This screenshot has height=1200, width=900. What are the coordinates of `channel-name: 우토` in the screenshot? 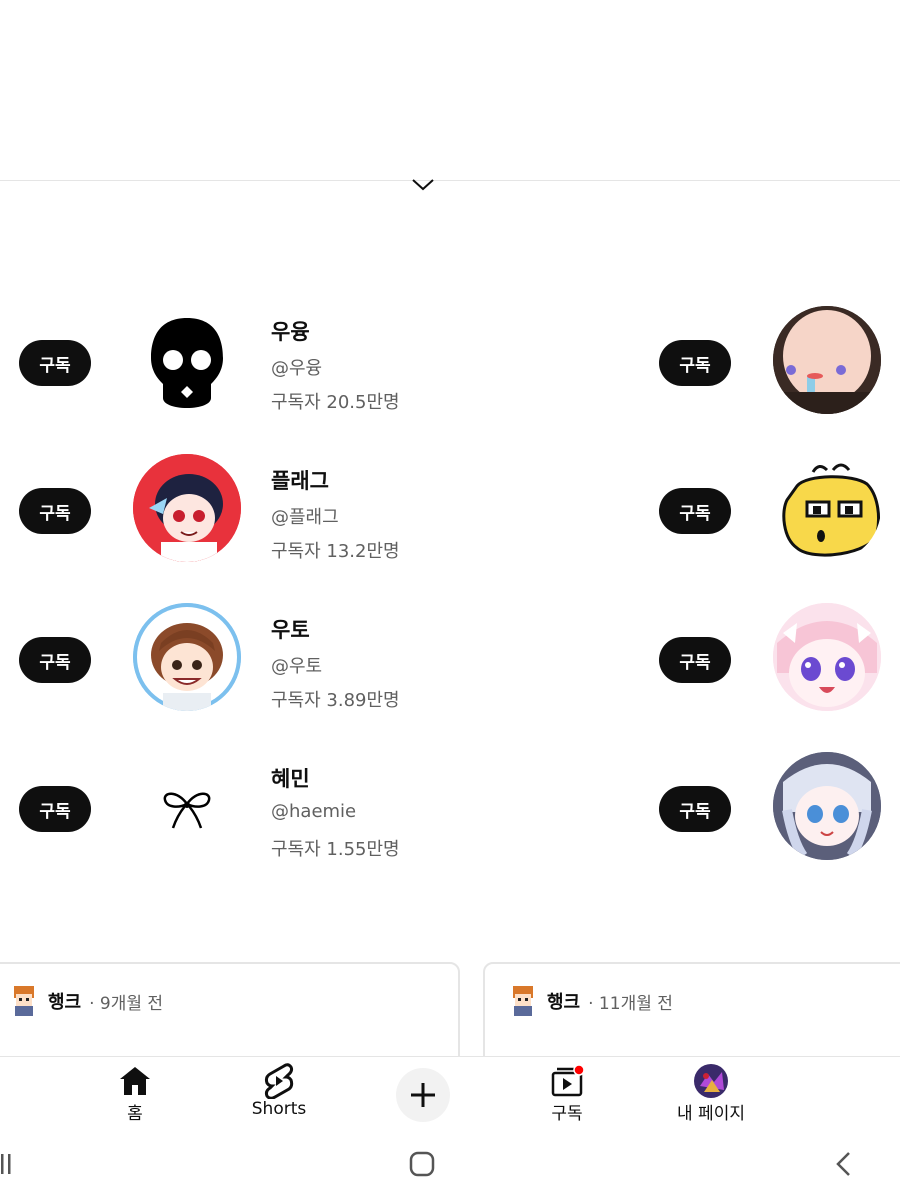 It's located at (290, 629).